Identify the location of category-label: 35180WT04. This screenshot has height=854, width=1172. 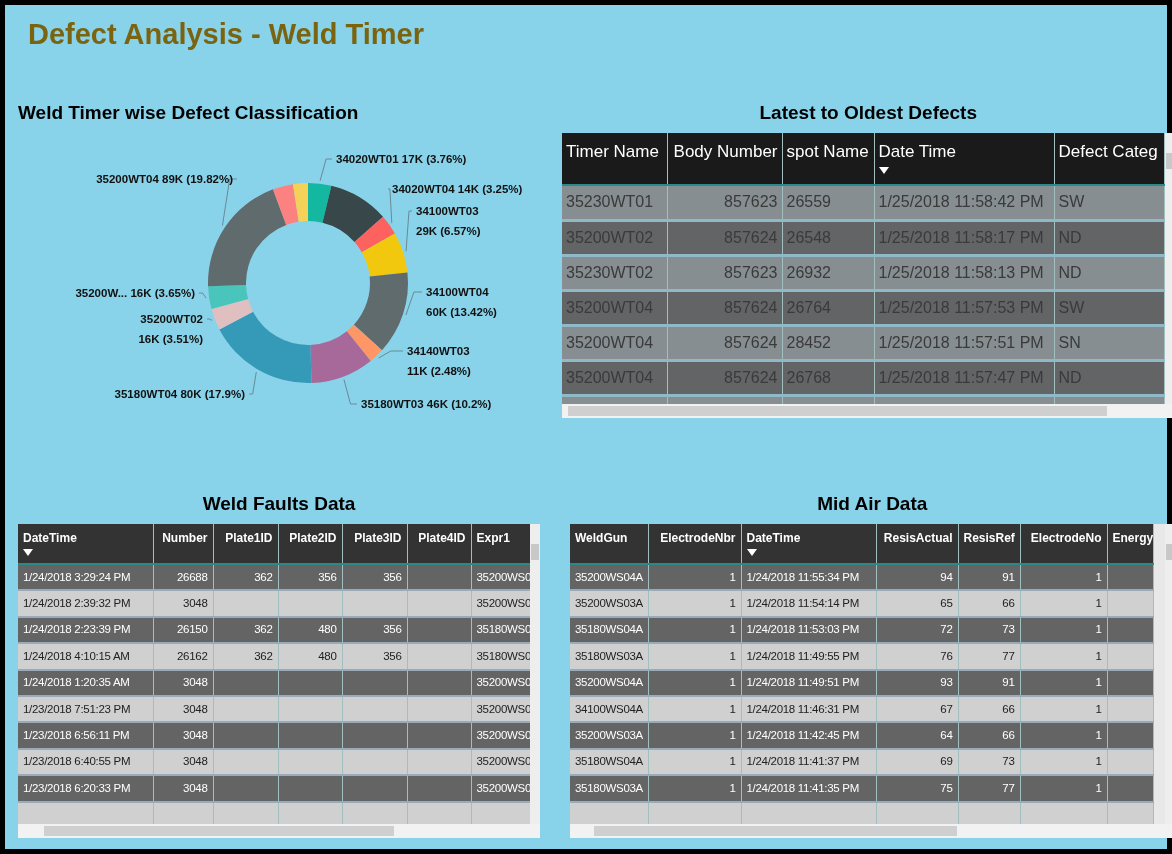
(146, 394).